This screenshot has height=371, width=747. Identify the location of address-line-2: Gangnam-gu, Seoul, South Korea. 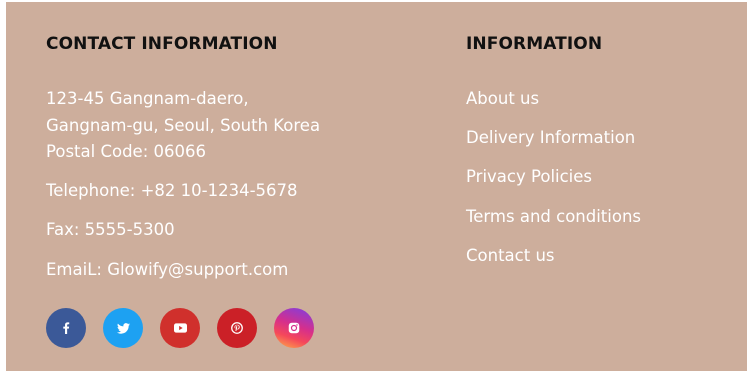
(183, 125).